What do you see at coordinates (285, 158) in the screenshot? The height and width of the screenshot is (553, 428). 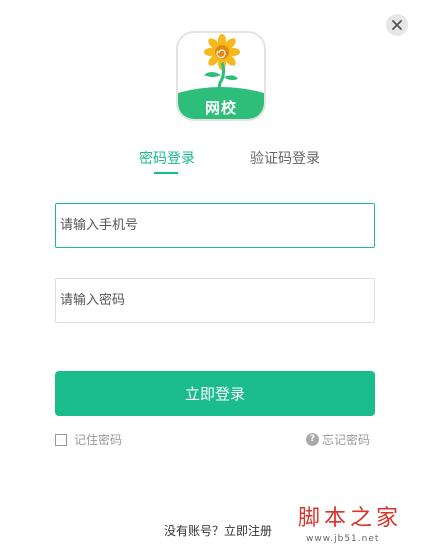 I see `tab-code-login: 验证码登录` at bounding box center [285, 158].